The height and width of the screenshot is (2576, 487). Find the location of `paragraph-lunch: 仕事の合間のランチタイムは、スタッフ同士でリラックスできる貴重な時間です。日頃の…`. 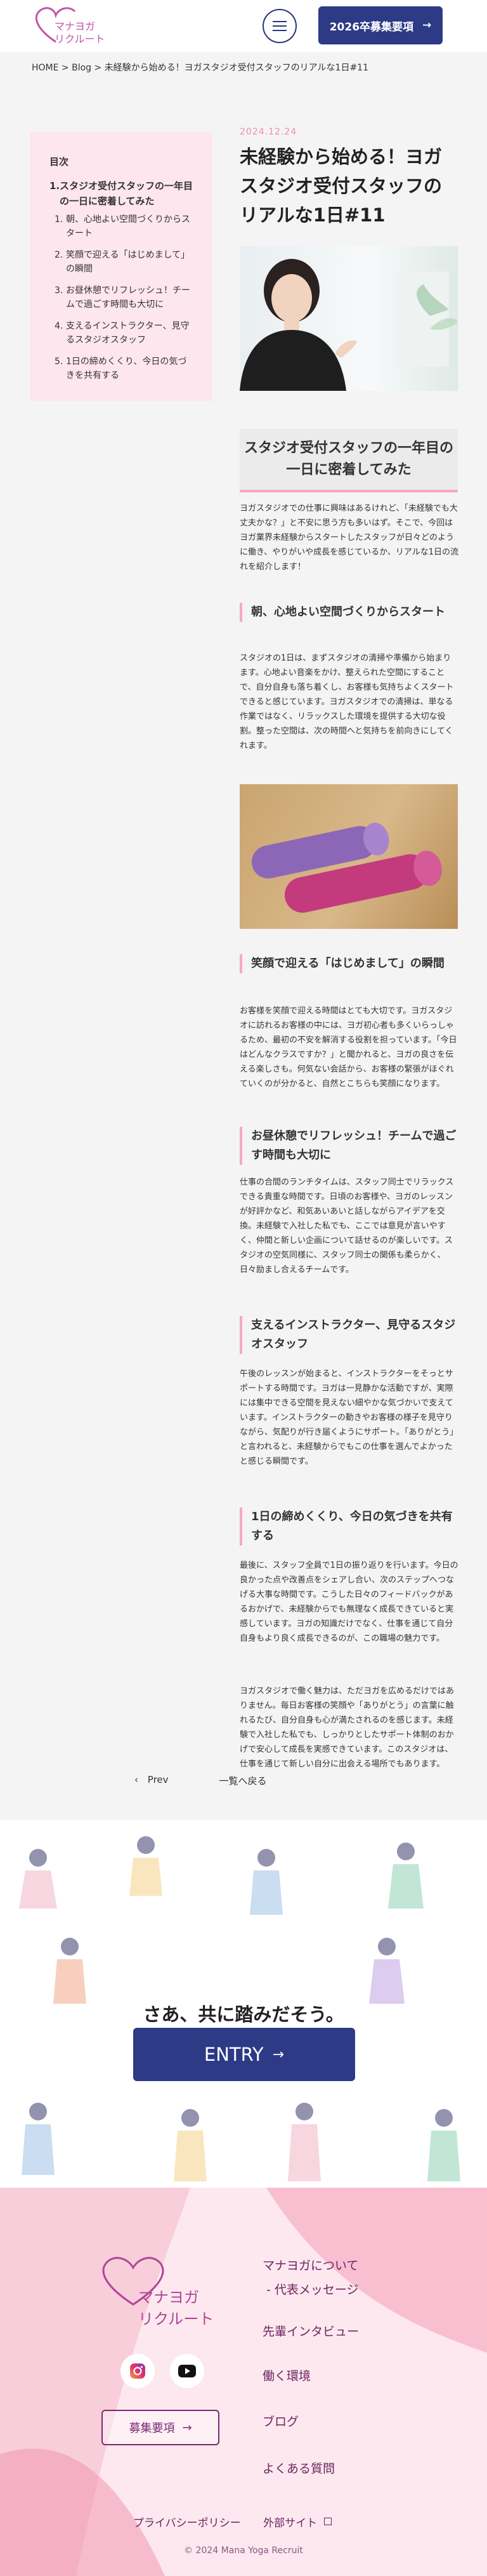

paragraph-lunch: 仕事の合間のランチタイムは、スタッフ同士でリラックスできる貴重な時間です。日頃の… is located at coordinates (347, 1226).